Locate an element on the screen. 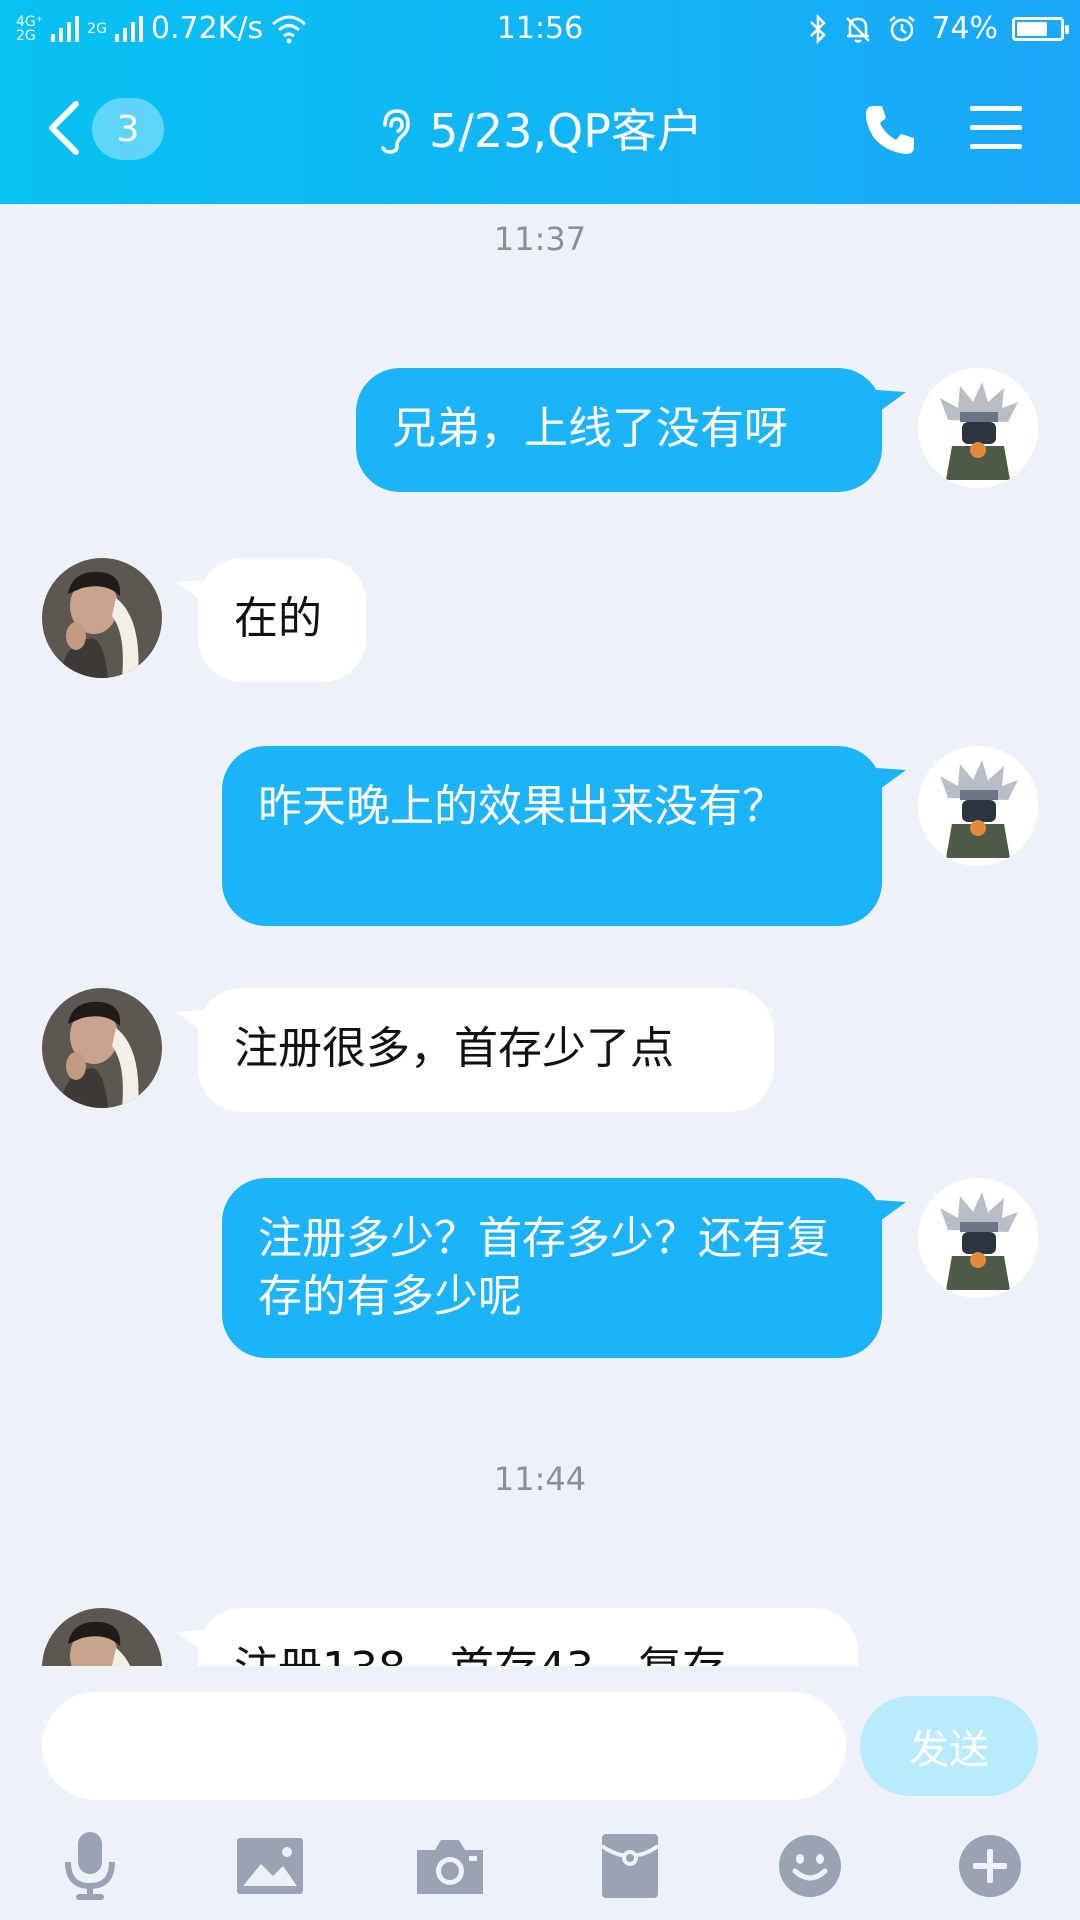 The width and height of the screenshot is (1080, 1920). emoji-button is located at coordinates (810, 1866).